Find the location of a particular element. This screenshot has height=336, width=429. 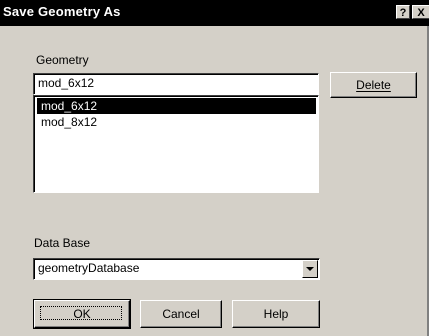

ok-button: OK is located at coordinates (82, 314).